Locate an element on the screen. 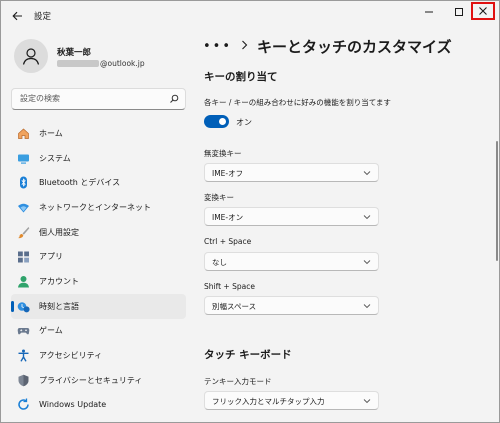 This screenshot has width=500, height=423. back-button is located at coordinates (17, 16).